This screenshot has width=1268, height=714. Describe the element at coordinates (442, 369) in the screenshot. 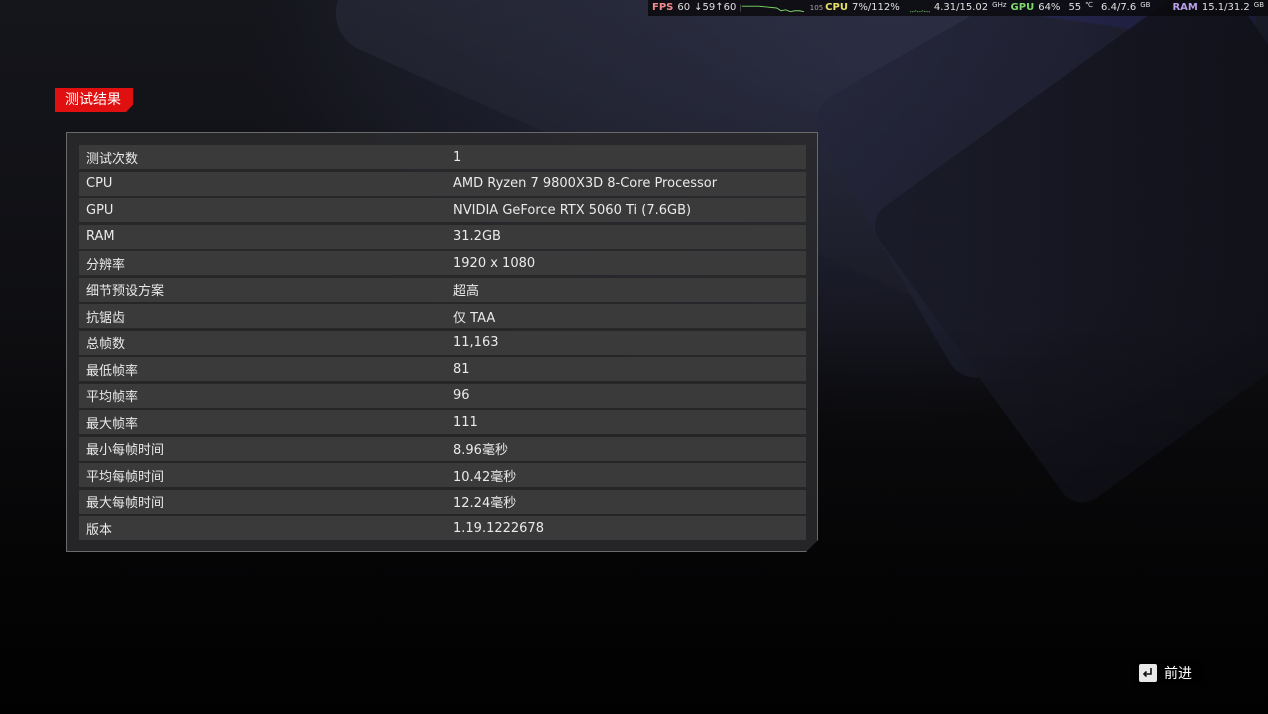

I see `result-row-min-fps: 最低帧率 81` at that location.